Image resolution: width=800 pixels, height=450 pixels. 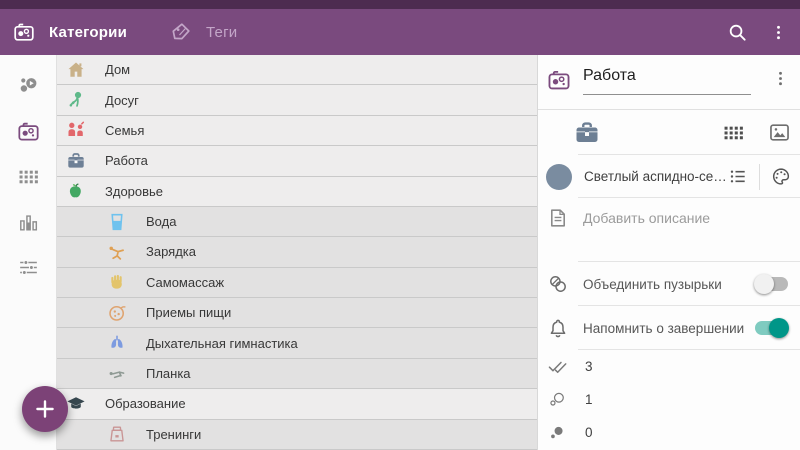 What do you see at coordinates (171, 252) in the screenshot?
I see `category-label: Зарядка` at bounding box center [171, 252].